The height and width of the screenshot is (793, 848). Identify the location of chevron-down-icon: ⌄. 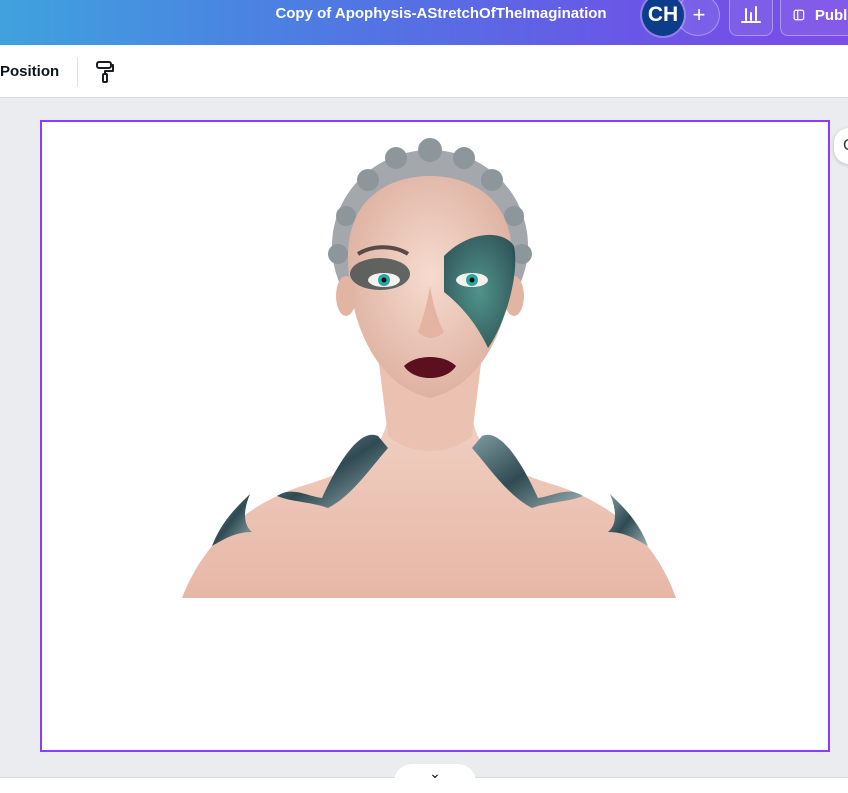
(435, 773).